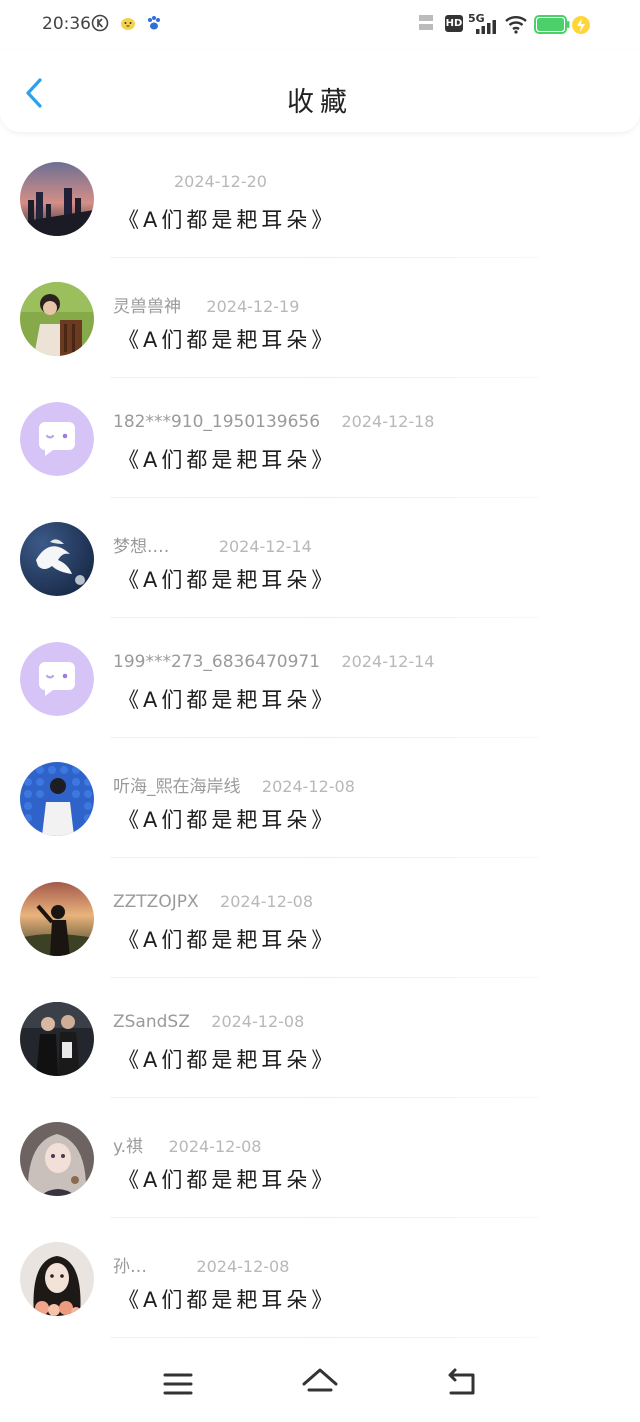 This screenshot has width=640, height=1422. I want to click on favorite-meta: ZZTZOJPX 2024-12-08, so click(213, 903).